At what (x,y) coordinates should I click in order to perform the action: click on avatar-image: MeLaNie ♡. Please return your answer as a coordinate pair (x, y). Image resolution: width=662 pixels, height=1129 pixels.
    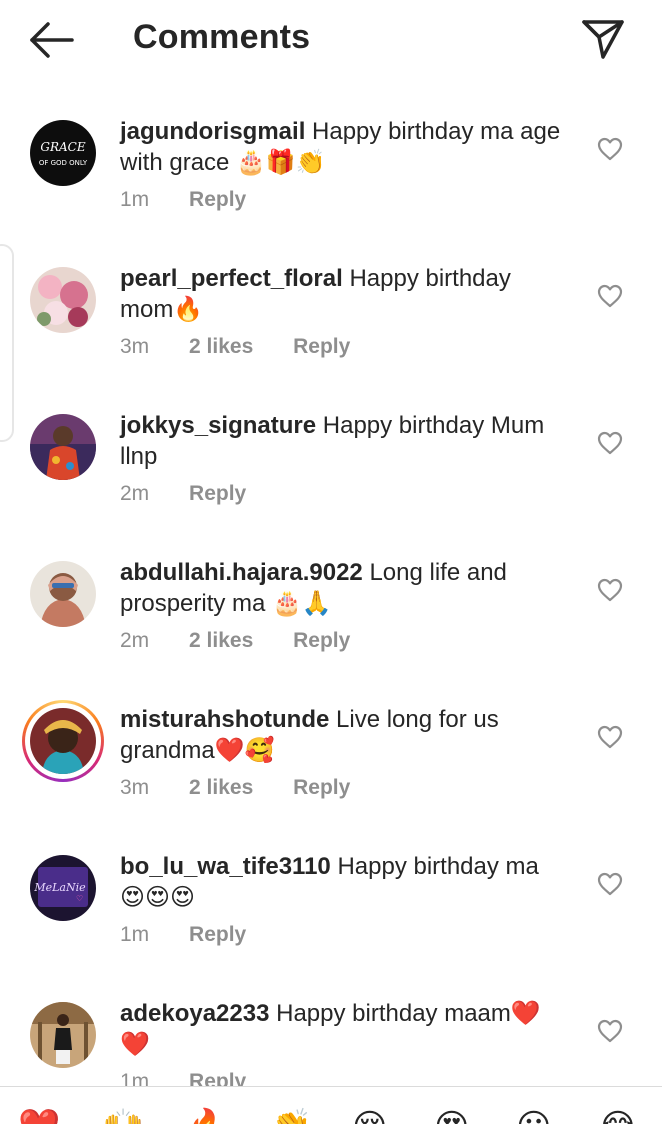
    Looking at the image, I should click on (63, 888).